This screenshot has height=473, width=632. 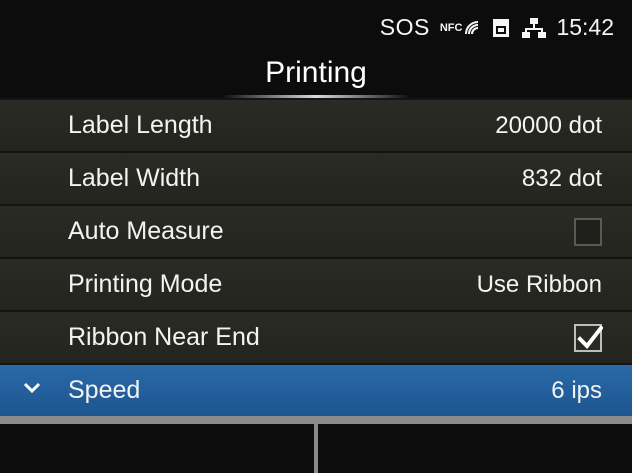 What do you see at coordinates (140, 125) in the screenshot?
I see `setting-label: Label Length` at bounding box center [140, 125].